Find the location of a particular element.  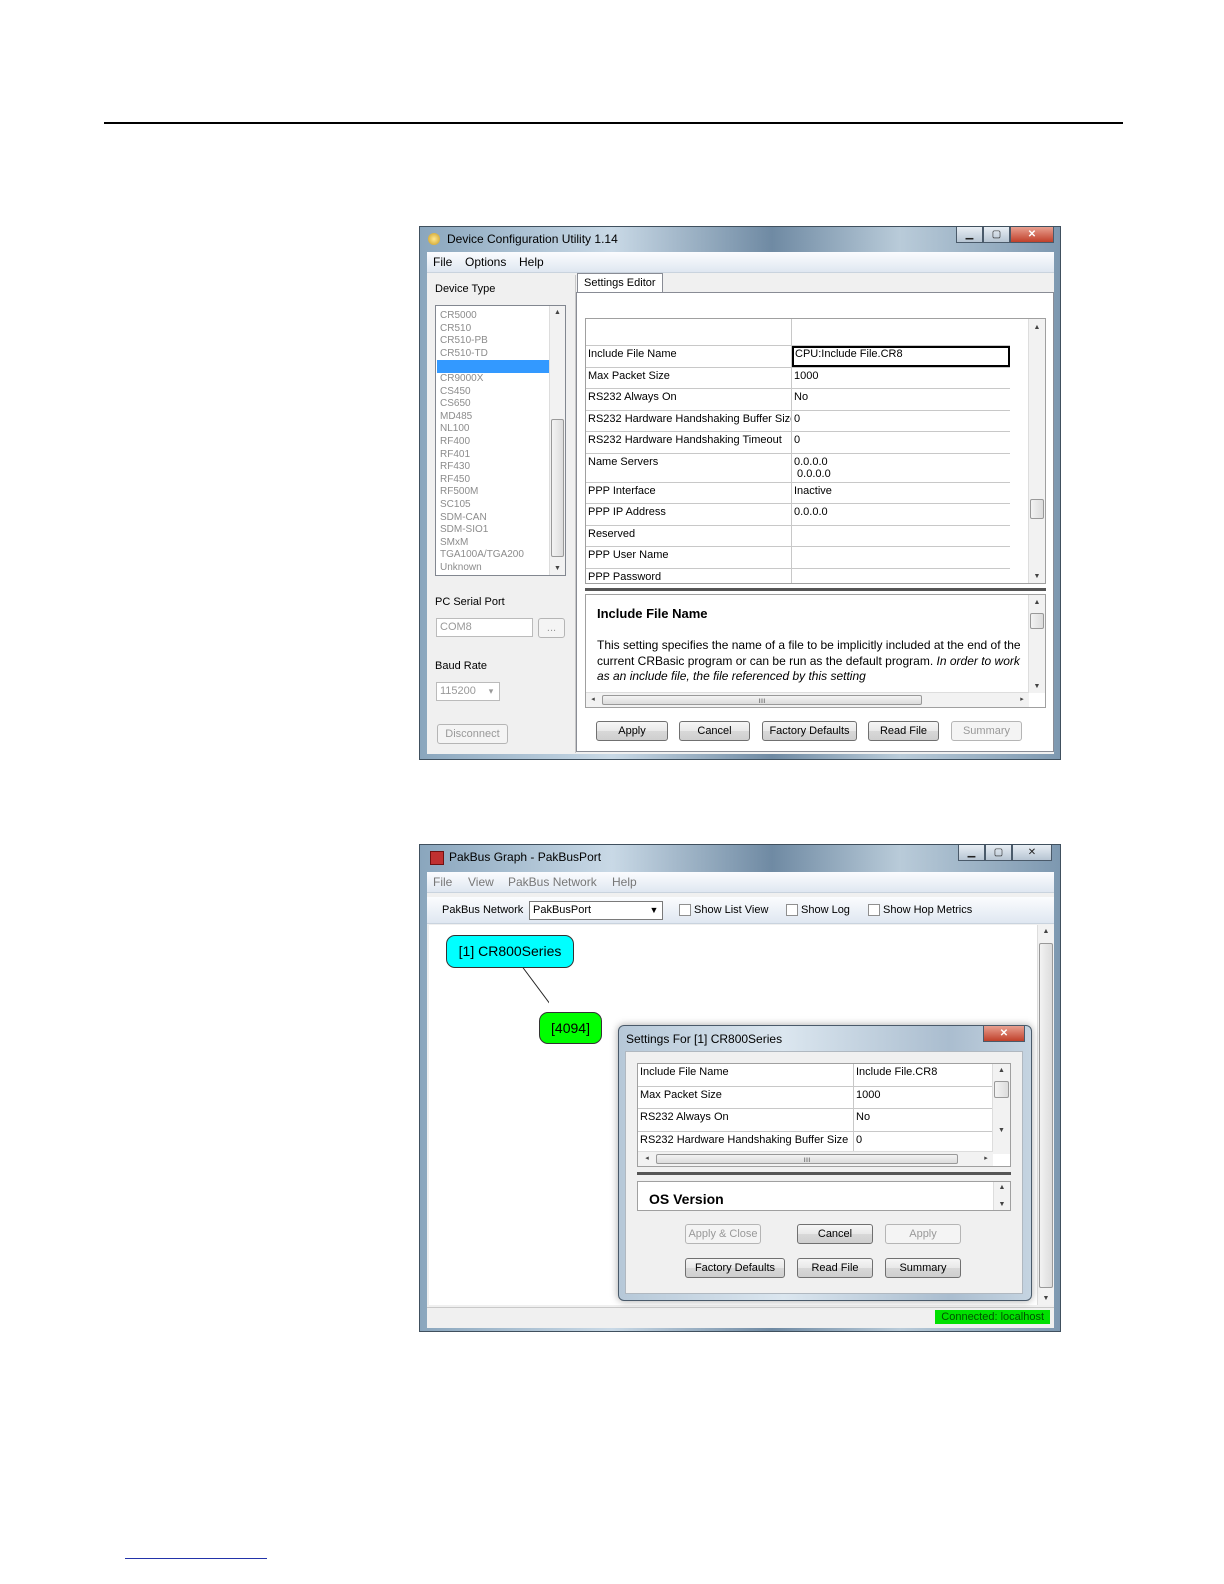

list-item: RF500M is located at coordinates (493, 492).